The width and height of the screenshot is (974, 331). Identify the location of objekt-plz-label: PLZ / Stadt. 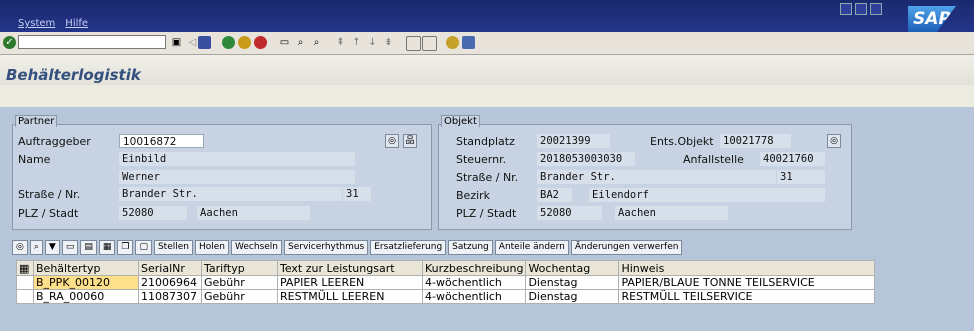
(486, 213).